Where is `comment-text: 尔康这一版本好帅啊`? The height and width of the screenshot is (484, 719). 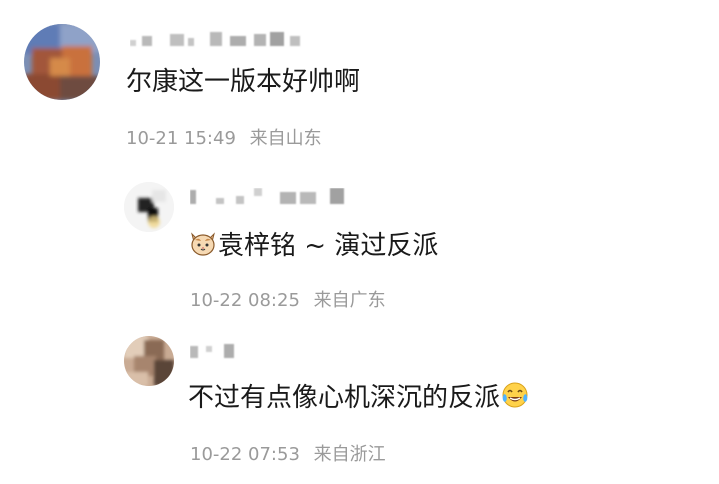
comment-text: 尔康这一版本好帅啊 is located at coordinates (243, 82).